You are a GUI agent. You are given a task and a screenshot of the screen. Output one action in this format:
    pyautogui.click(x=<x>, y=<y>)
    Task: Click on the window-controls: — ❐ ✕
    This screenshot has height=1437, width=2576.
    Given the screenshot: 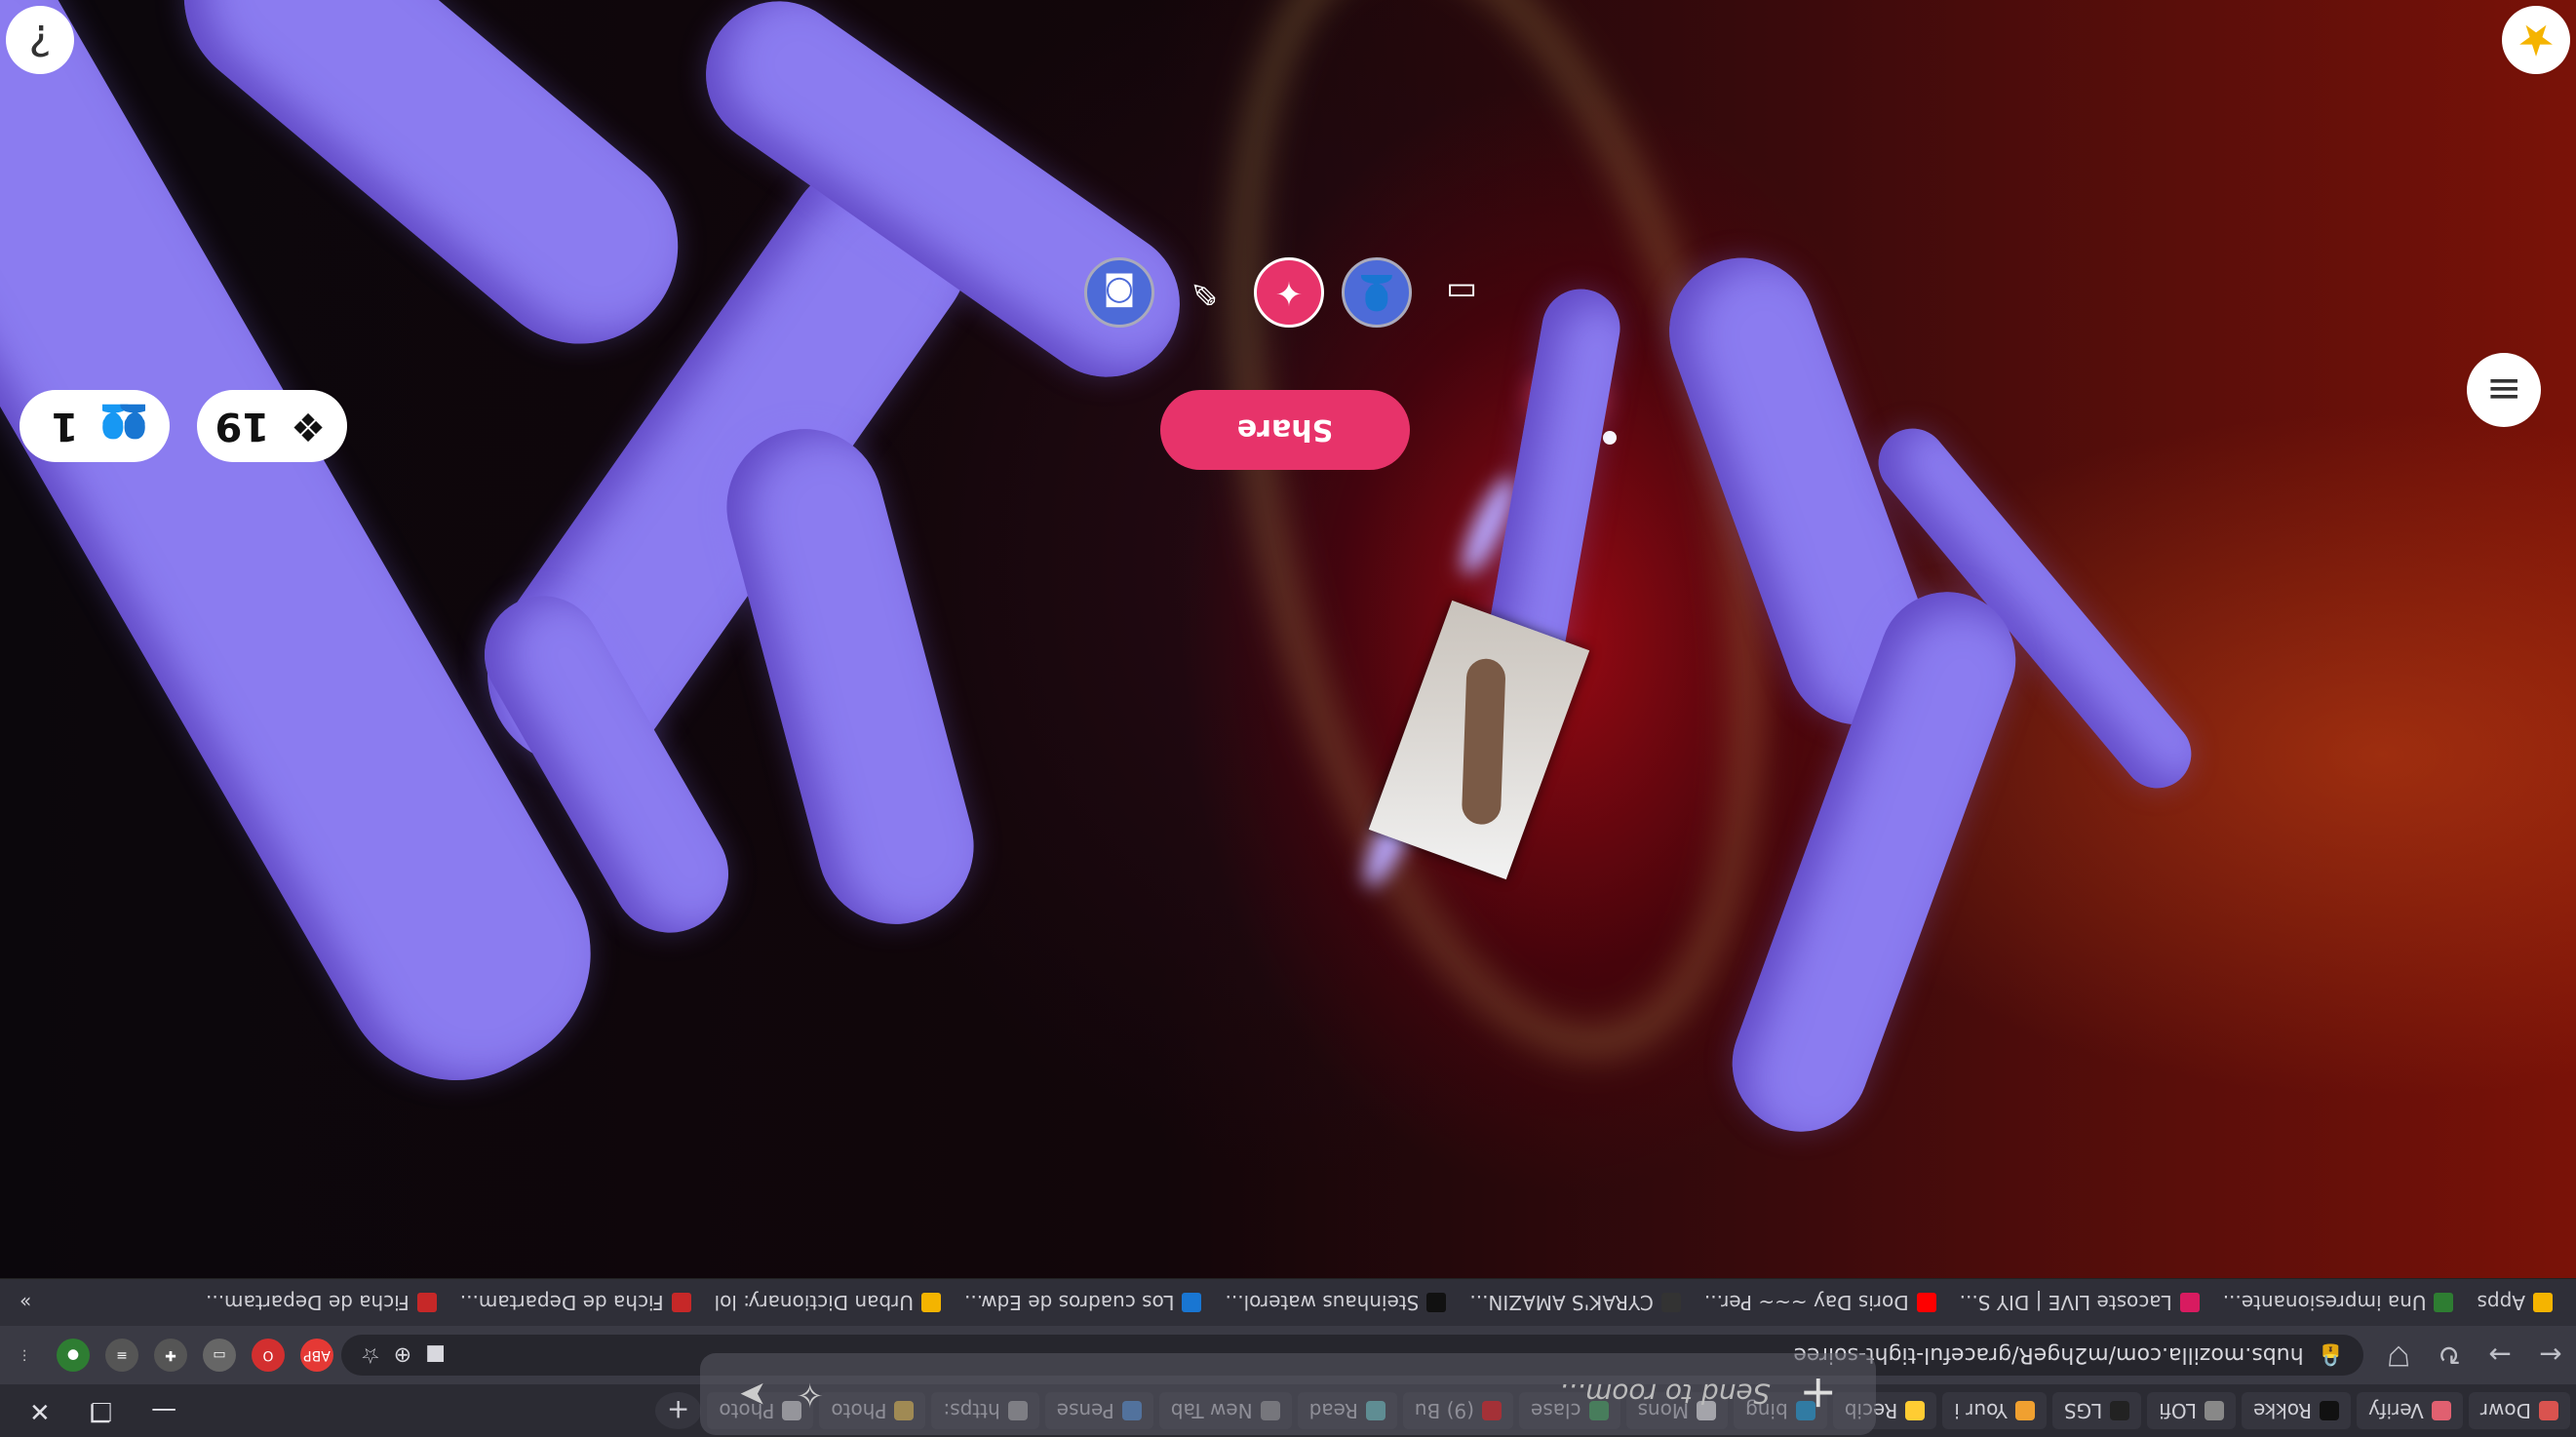 What is the action you would take?
    pyautogui.click(x=88, y=1410)
    